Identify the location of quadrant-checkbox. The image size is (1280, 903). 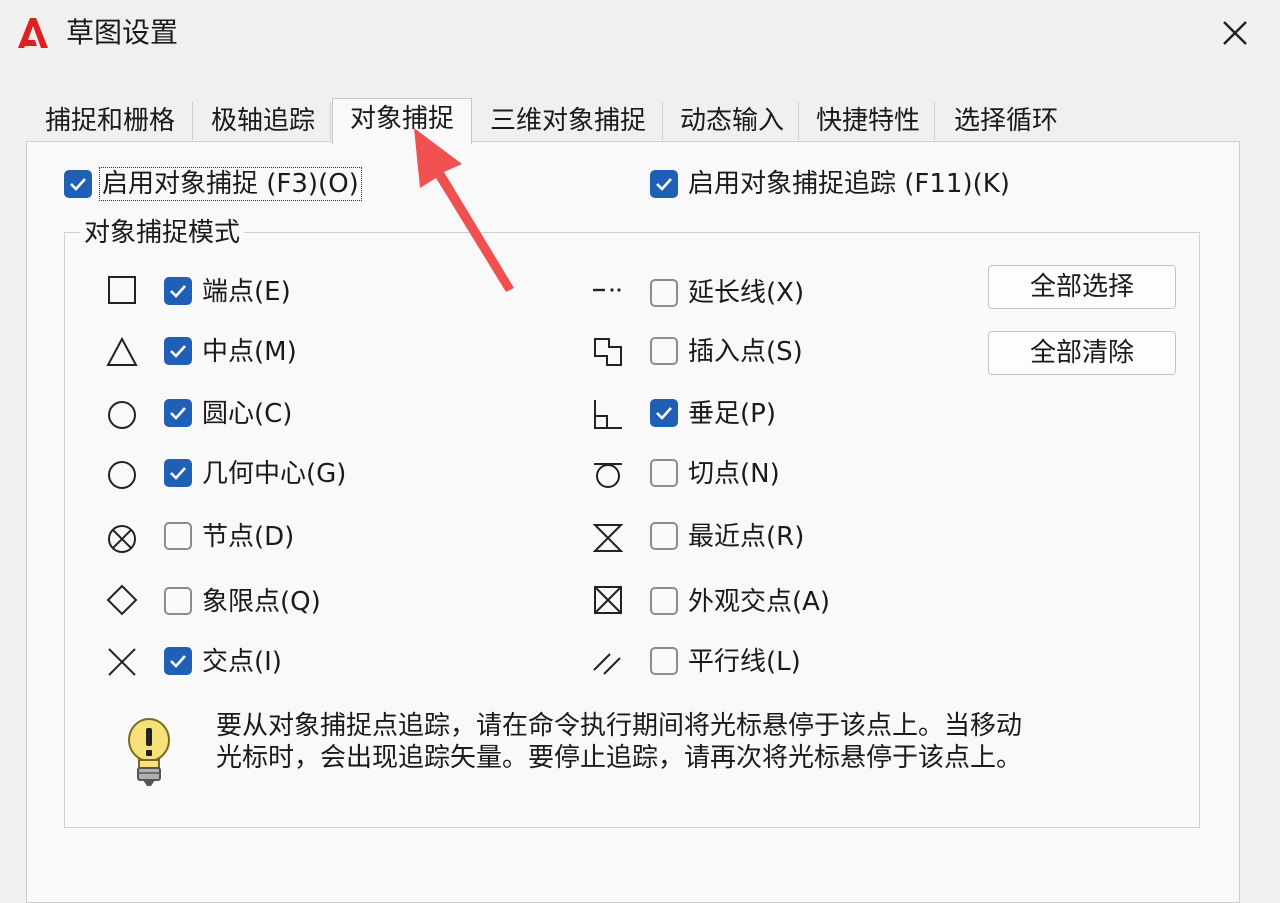
(178, 601).